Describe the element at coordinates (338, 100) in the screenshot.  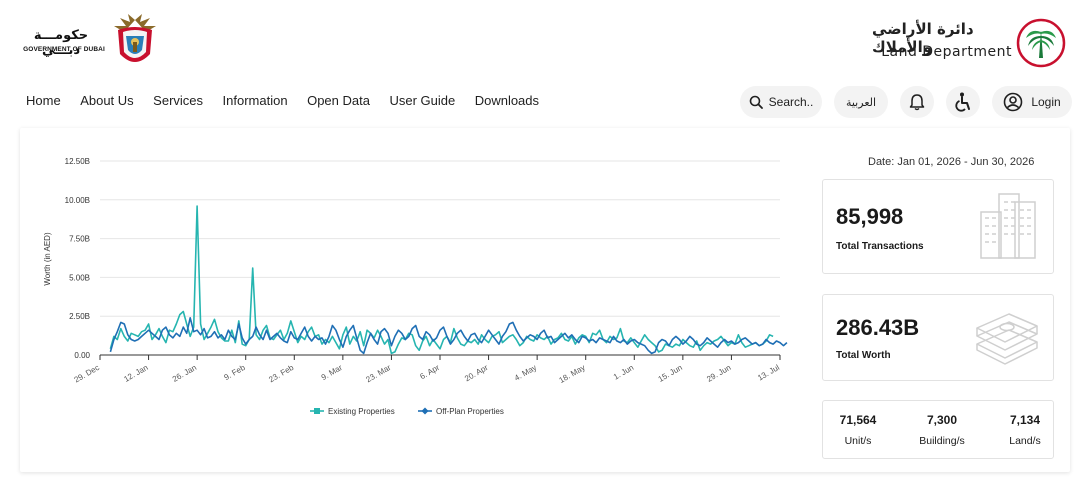
I see `nav-open-data: Open Data` at that location.